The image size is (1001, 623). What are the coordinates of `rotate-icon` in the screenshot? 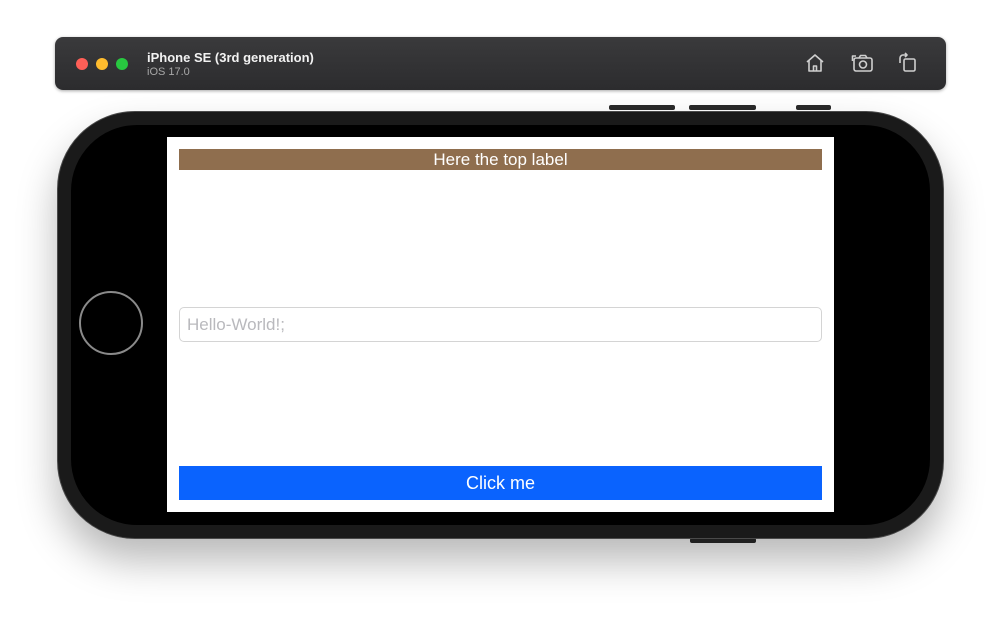 It's located at (908, 63).